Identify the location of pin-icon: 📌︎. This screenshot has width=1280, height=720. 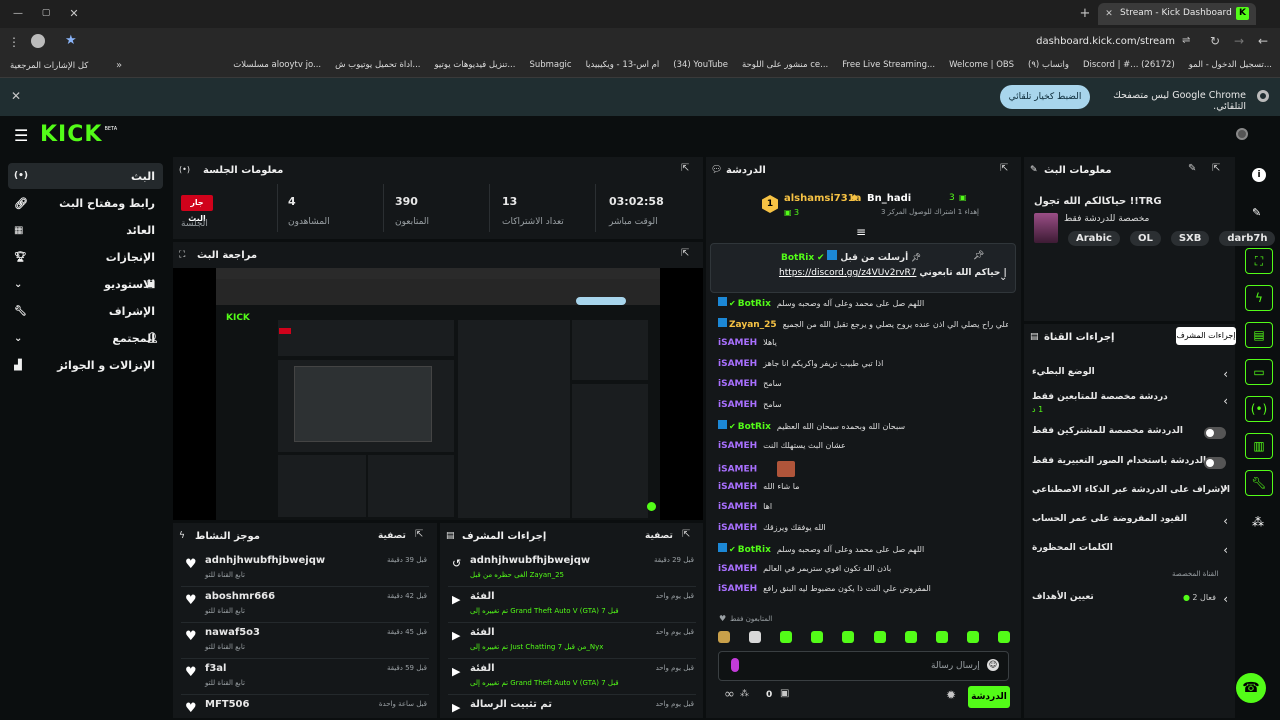
(978, 256).